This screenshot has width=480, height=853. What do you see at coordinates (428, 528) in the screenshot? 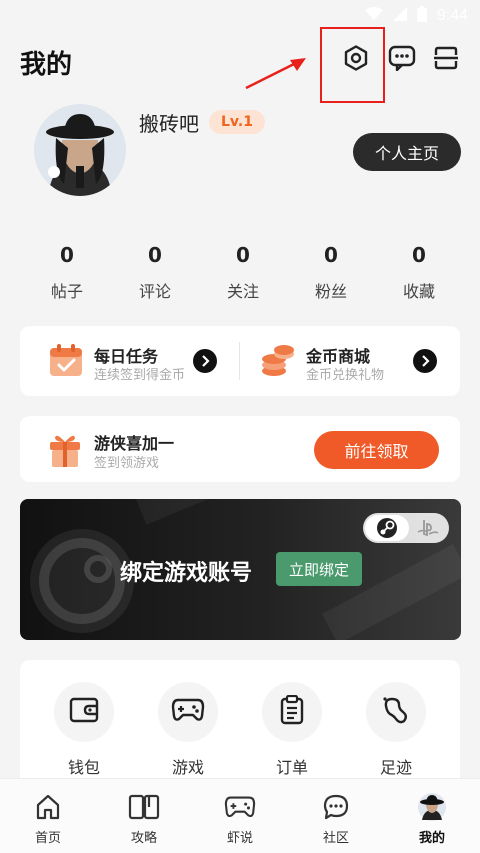
I see `playstation-icon` at bounding box center [428, 528].